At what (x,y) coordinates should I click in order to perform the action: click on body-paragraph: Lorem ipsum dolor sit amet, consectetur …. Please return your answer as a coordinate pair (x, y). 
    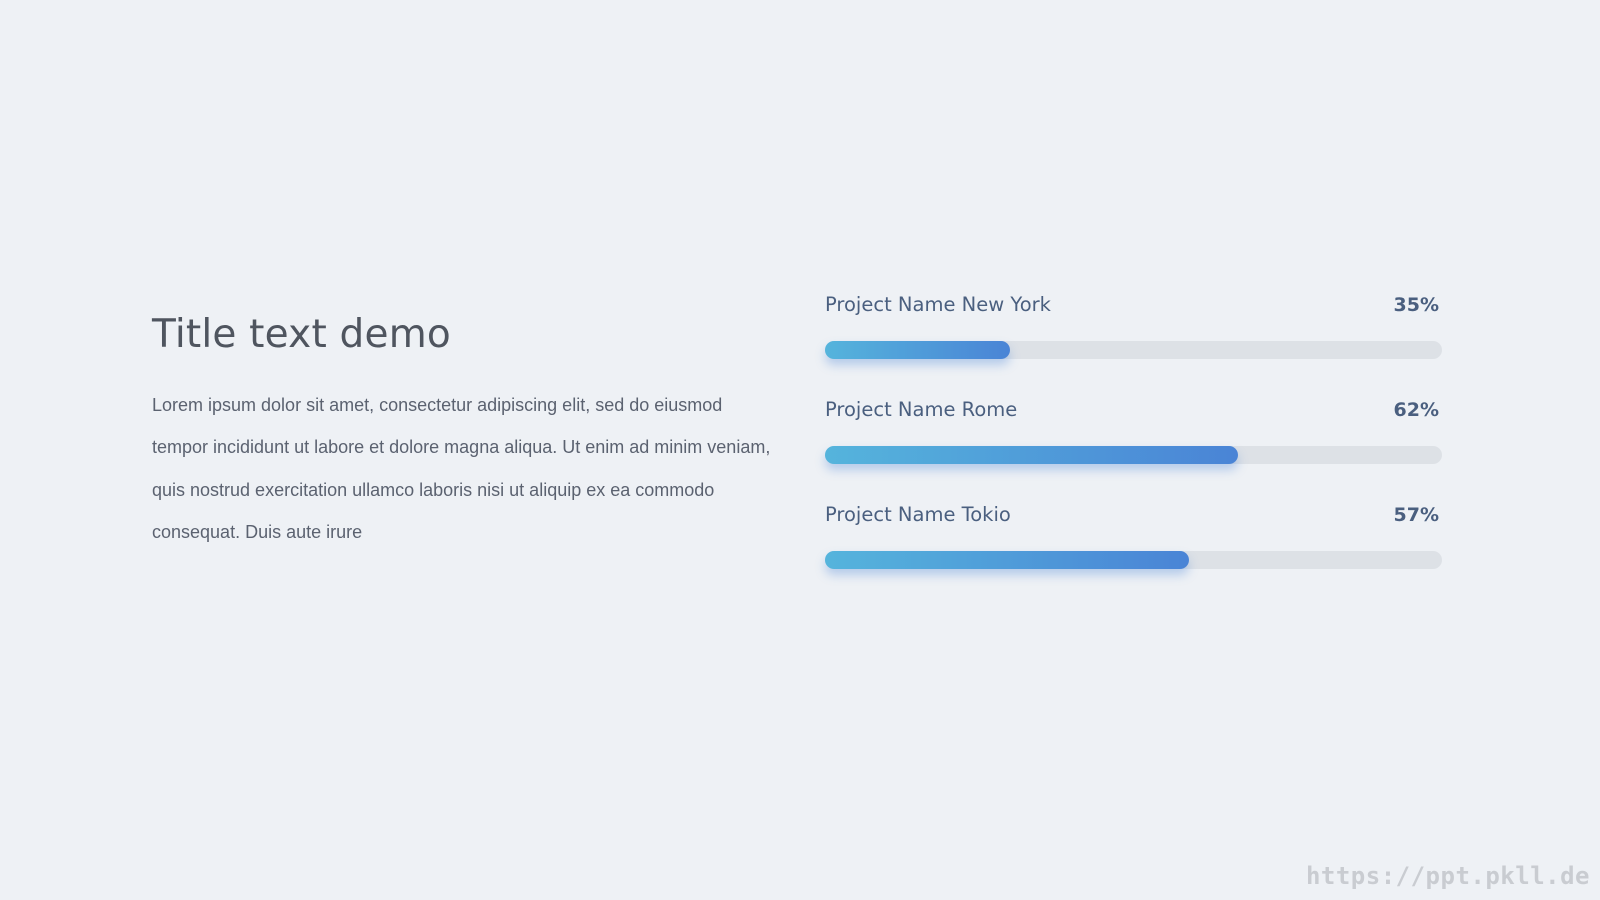
    Looking at the image, I should click on (461, 468).